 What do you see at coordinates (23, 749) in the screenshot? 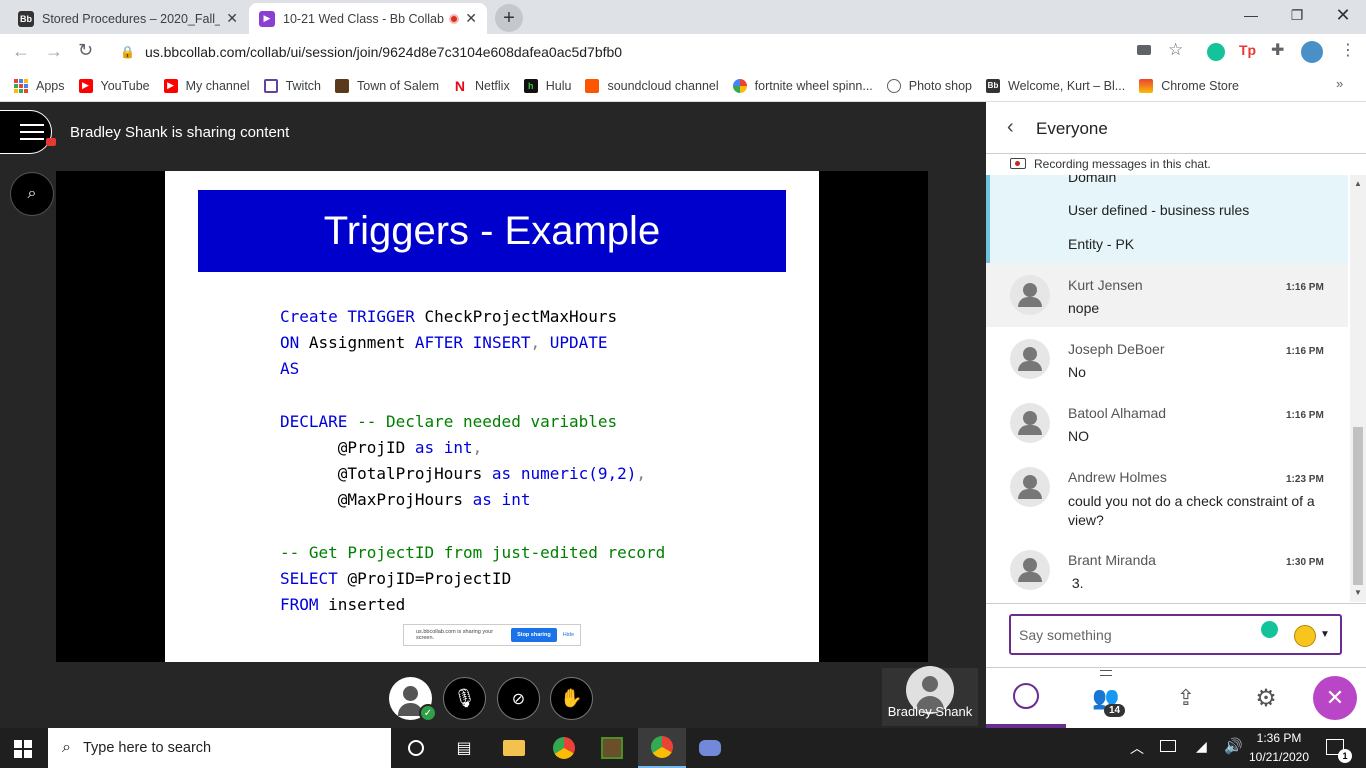
I see `windows-start-icon` at bounding box center [23, 749].